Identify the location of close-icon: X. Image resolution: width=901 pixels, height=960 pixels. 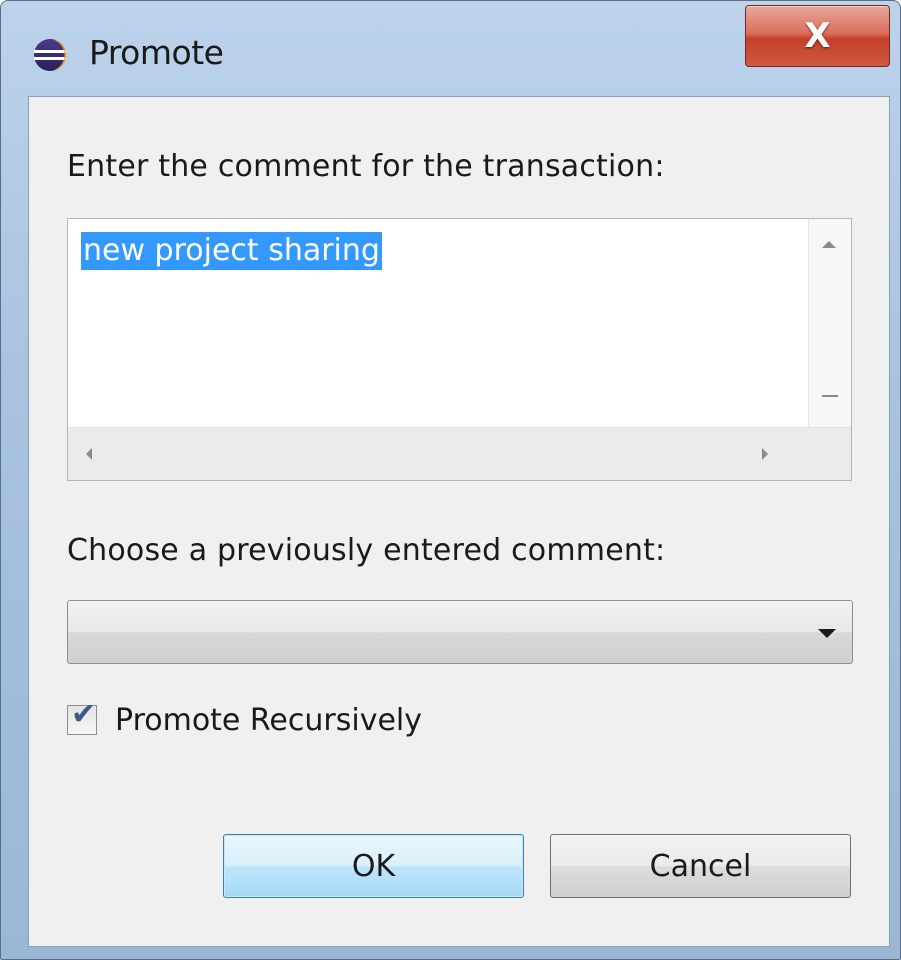
(817, 36).